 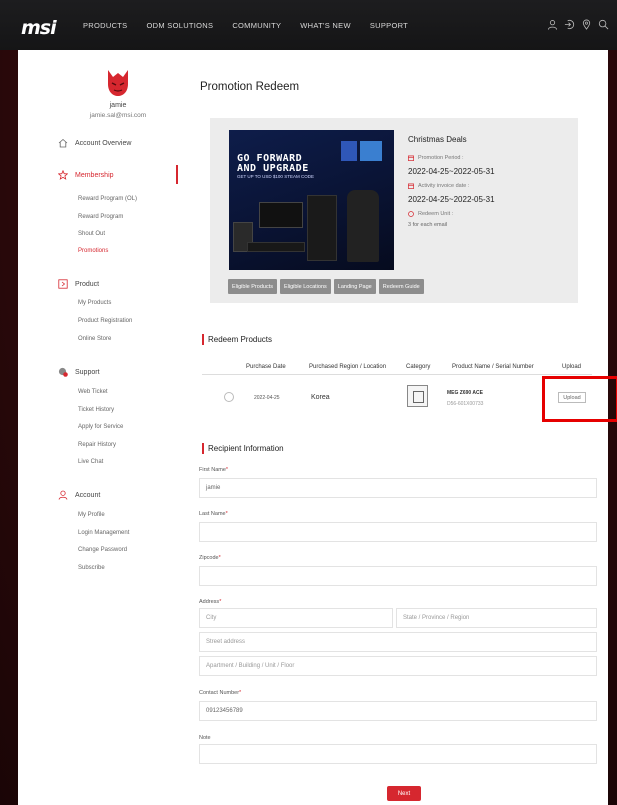 I want to click on nav-products: PRODUCTS, so click(x=105, y=25).